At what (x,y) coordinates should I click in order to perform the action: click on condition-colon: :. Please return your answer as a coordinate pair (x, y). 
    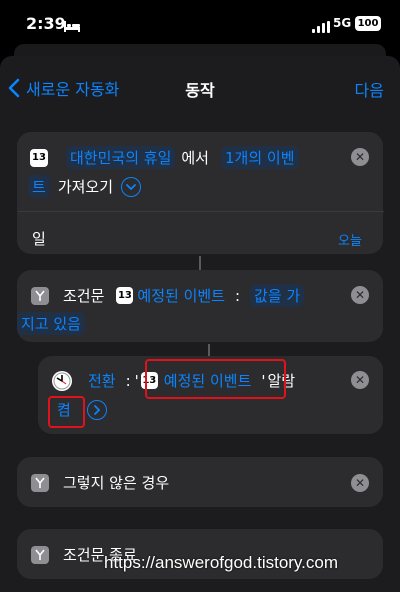
    Looking at the image, I should click on (237, 295).